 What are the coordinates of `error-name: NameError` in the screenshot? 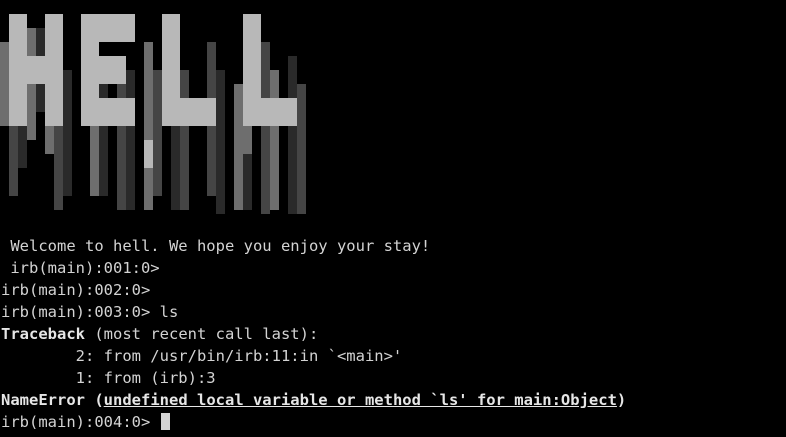 It's located at (43, 400).